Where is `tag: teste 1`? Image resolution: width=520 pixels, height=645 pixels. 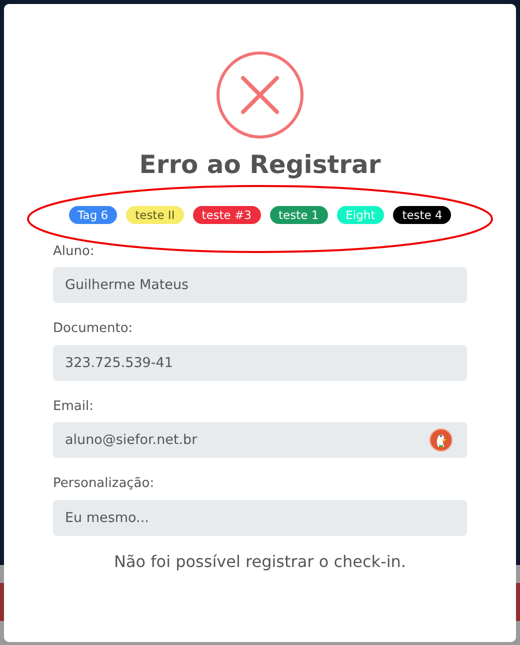 tag: teste 1 is located at coordinates (299, 215).